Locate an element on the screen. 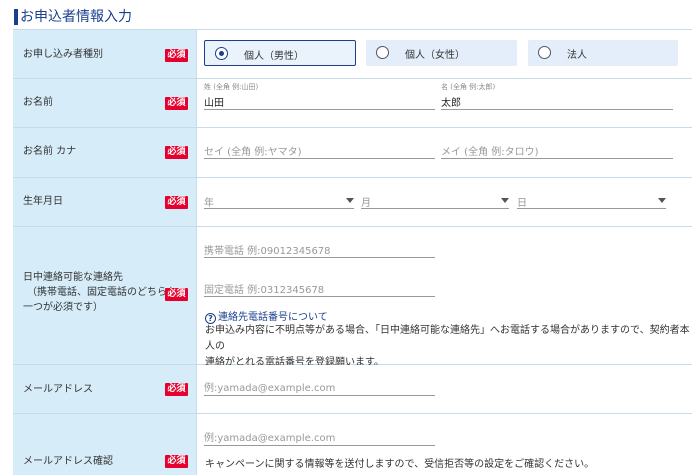 This screenshot has height=475, width=700. row-name-kana: お名前 カナ 必須 セイ (全角 例:ヤマタ) メイ (全角 例:タロウ) is located at coordinates (352, 153).